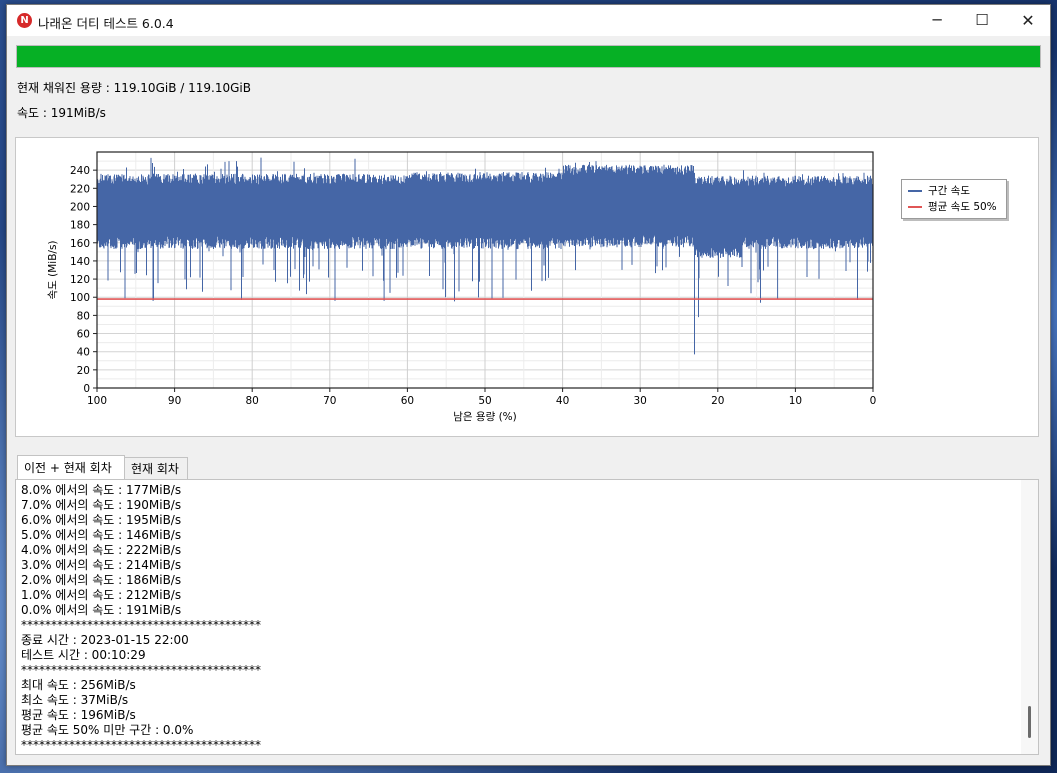  I want to click on fill-progress-bar, so click(528, 56).